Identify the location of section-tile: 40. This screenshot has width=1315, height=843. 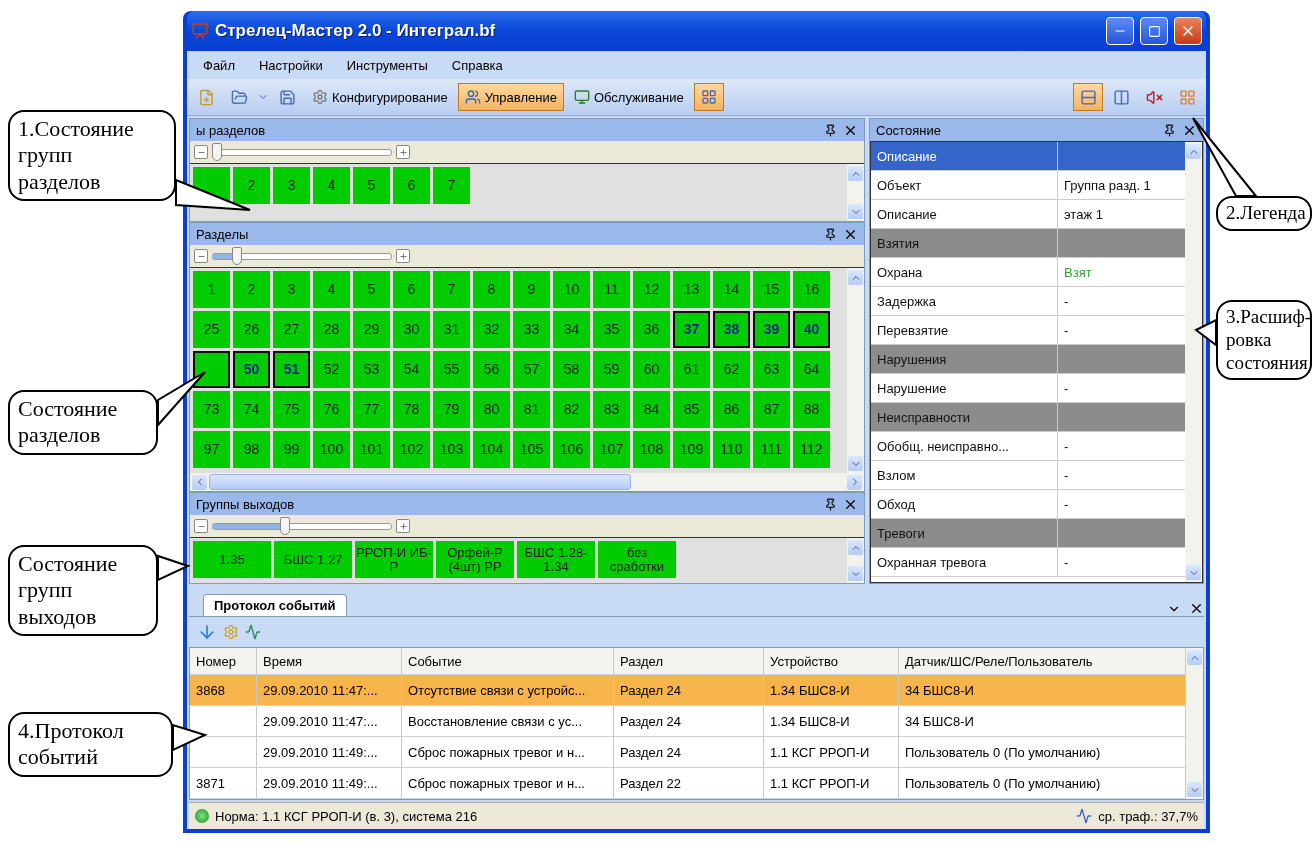
(811, 329).